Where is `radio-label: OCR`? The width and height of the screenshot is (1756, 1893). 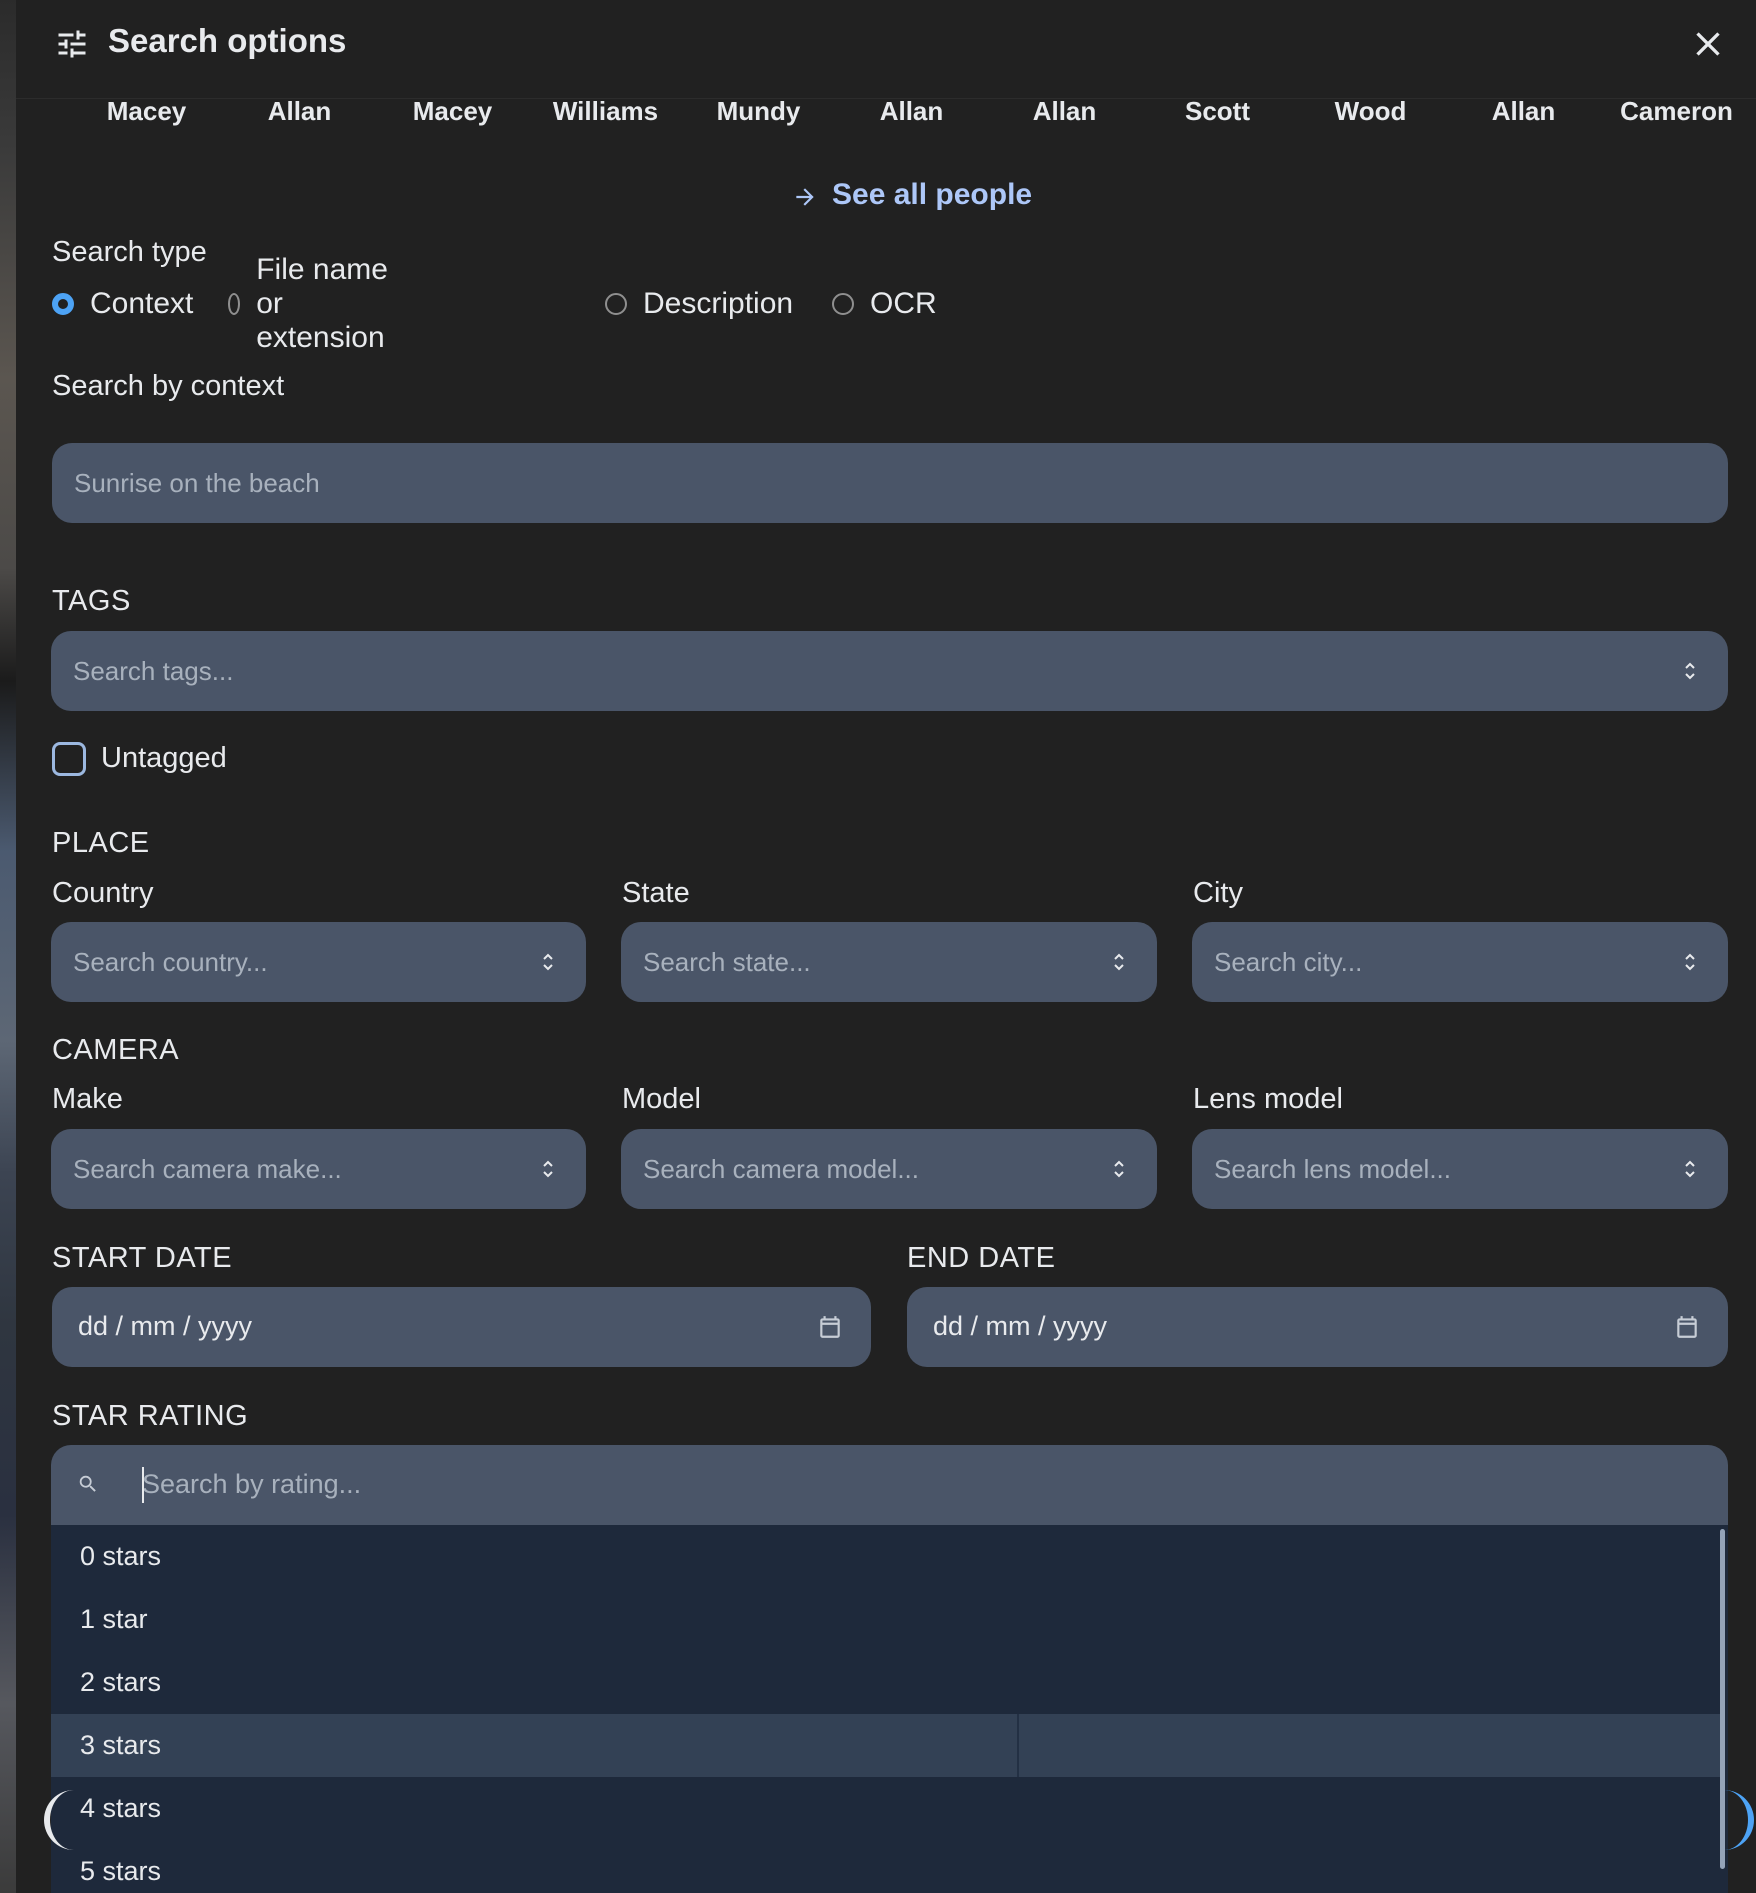 radio-label: OCR is located at coordinates (903, 303).